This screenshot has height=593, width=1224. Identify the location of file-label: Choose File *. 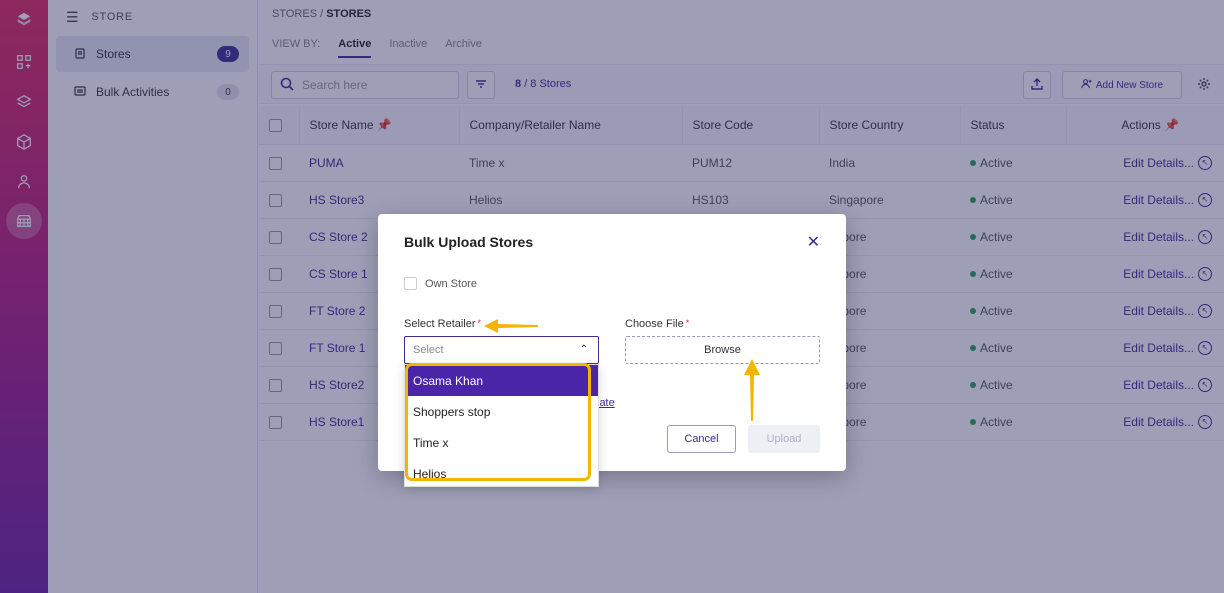
(657, 324).